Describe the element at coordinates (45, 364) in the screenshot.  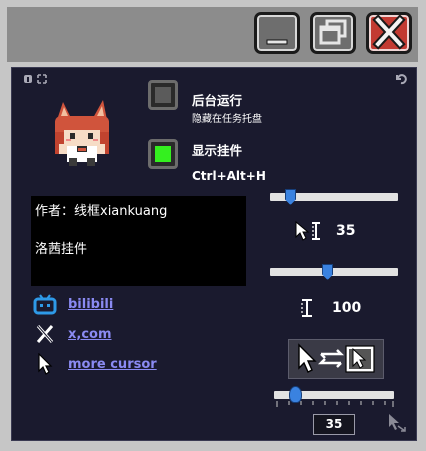
I see `cursor-icon` at that location.